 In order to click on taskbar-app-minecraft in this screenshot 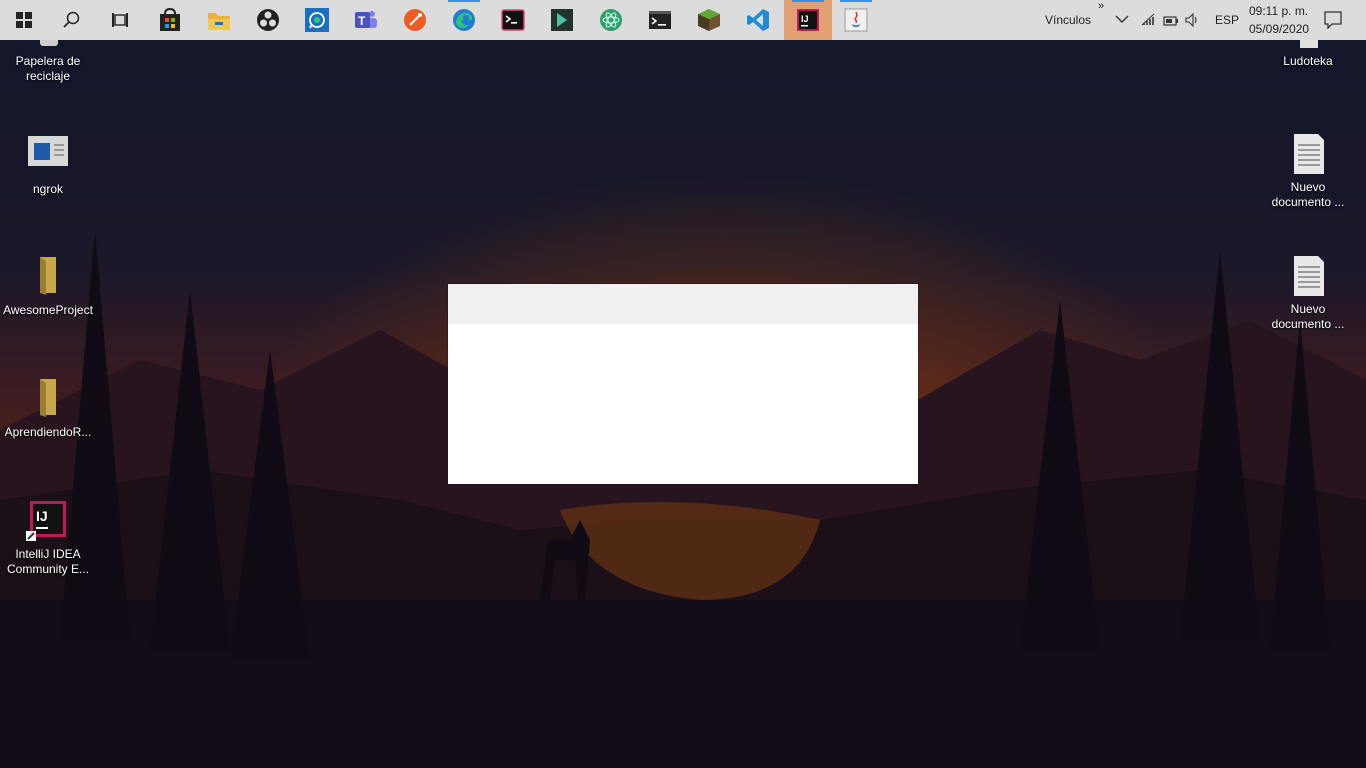, I will do `click(709, 20)`.